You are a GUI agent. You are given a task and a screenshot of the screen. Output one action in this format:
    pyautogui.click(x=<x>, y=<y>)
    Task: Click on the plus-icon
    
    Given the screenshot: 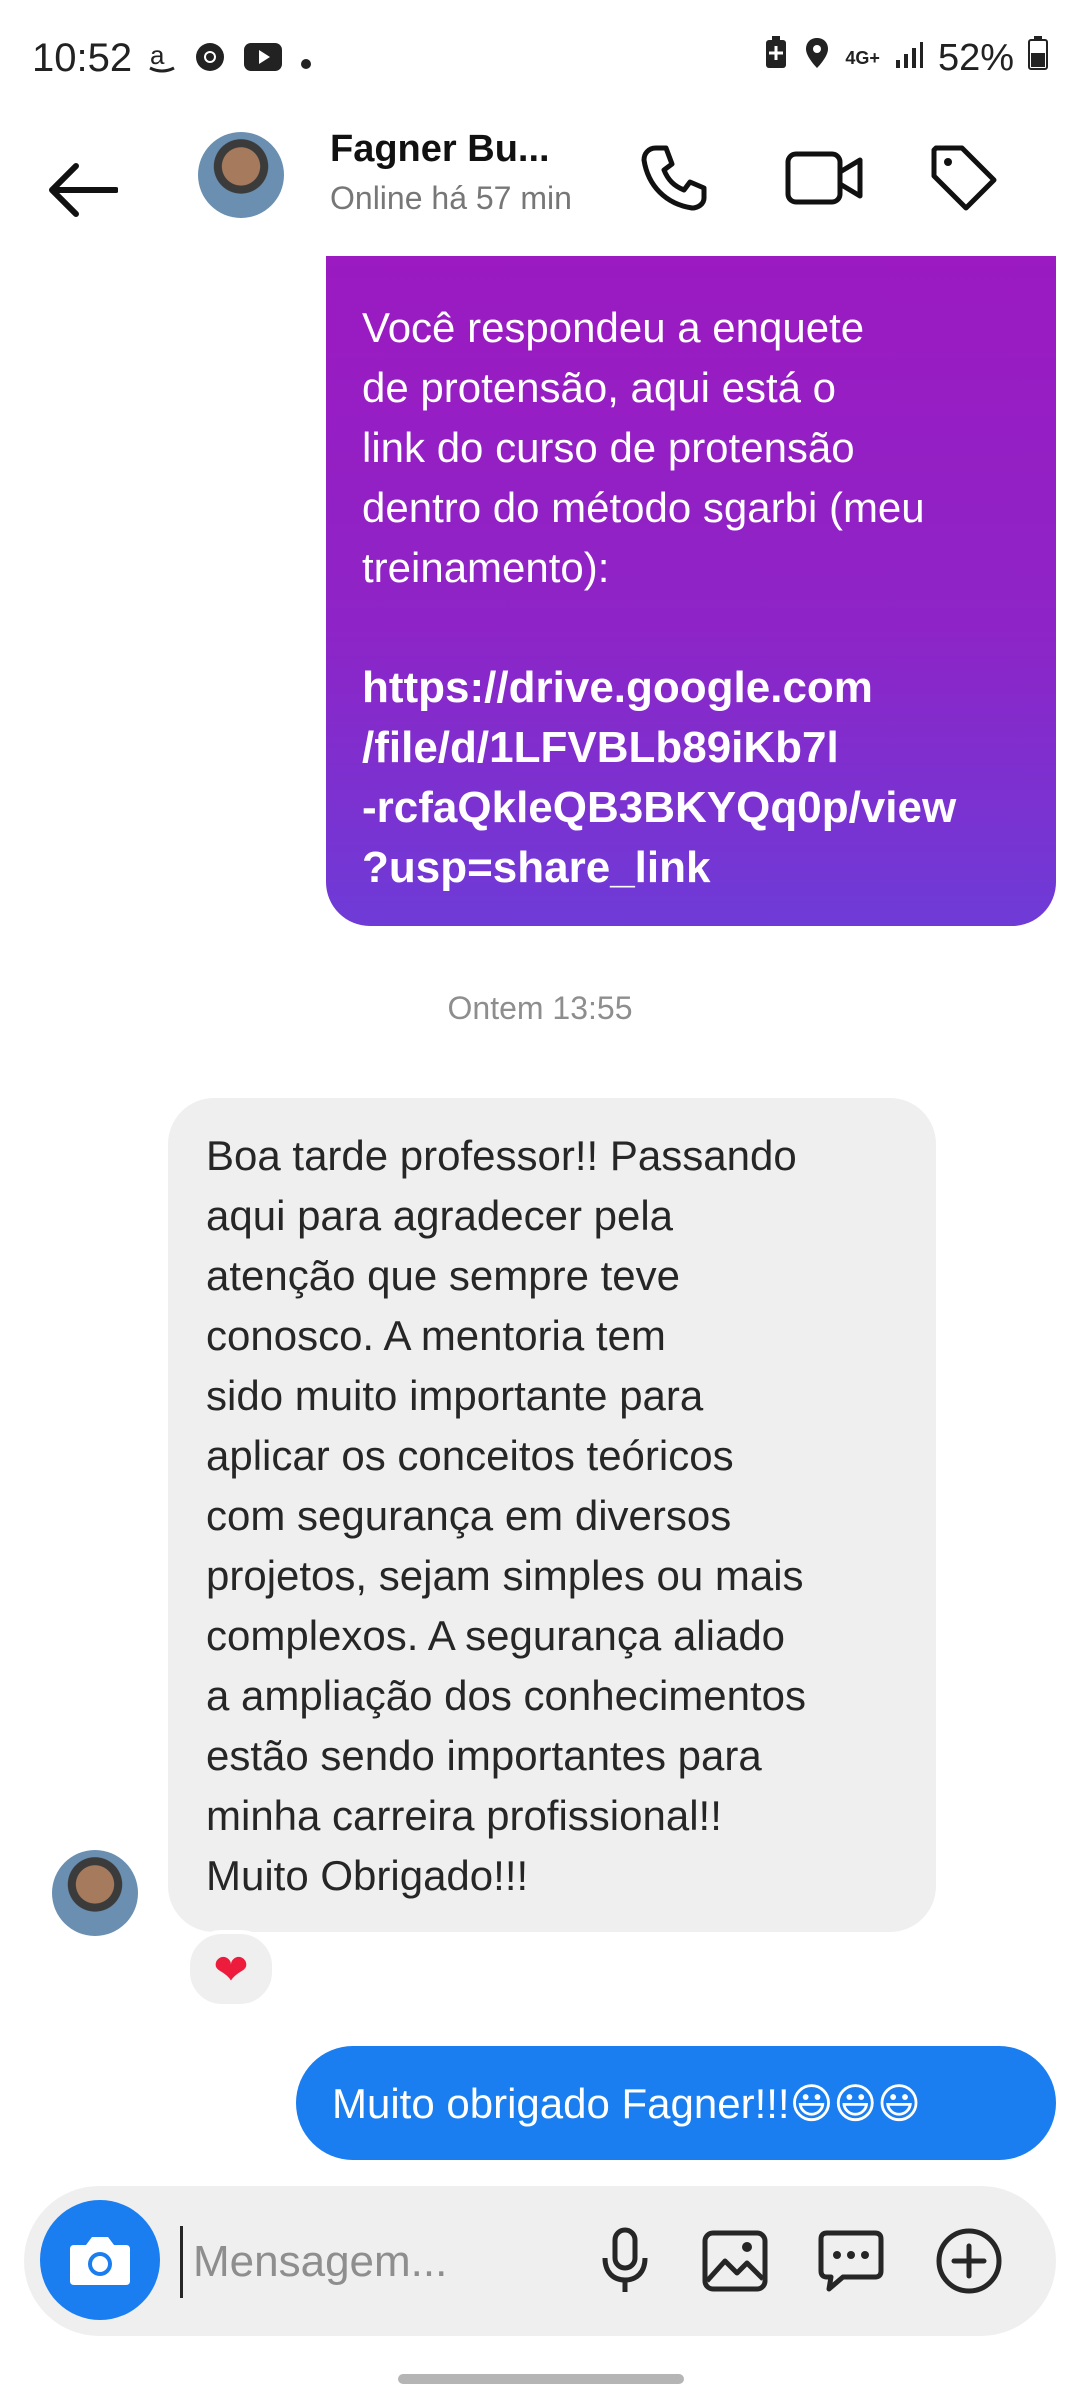 What is the action you would take?
    pyautogui.click(x=969, y=2261)
    